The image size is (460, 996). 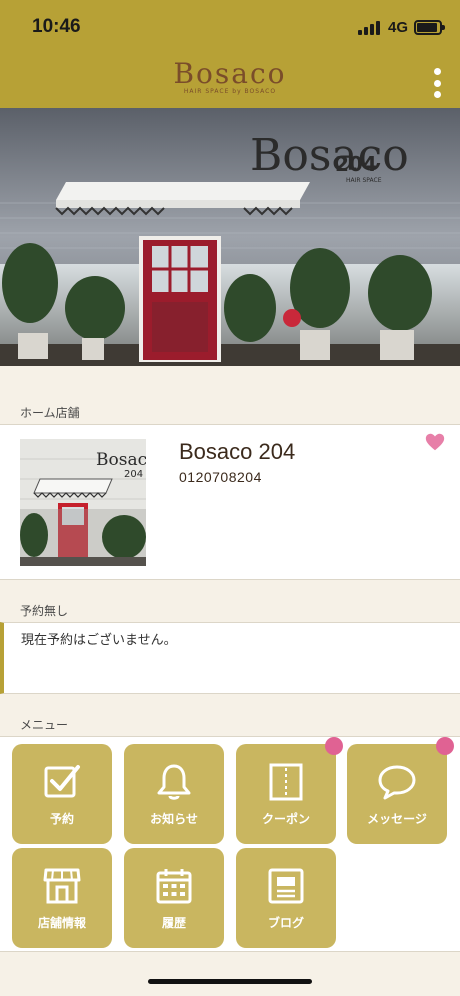 I want to click on battery-icon, so click(x=429, y=27).